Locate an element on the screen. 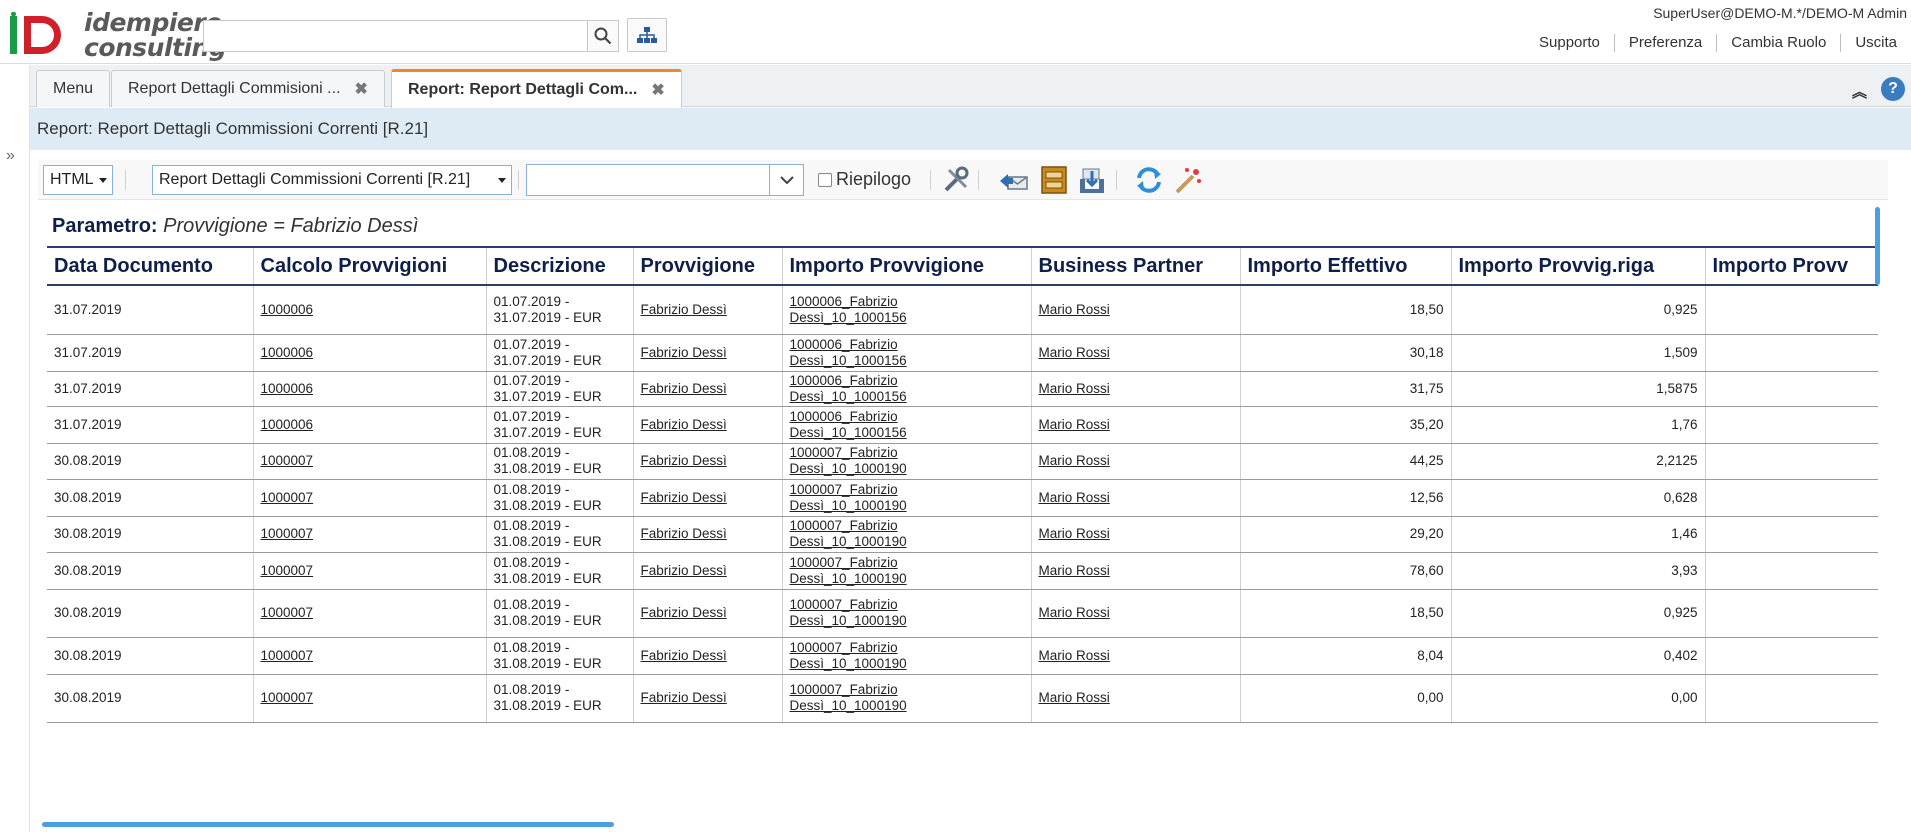 The width and height of the screenshot is (1911, 832). help-icon: ? is located at coordinates (1893, 89).